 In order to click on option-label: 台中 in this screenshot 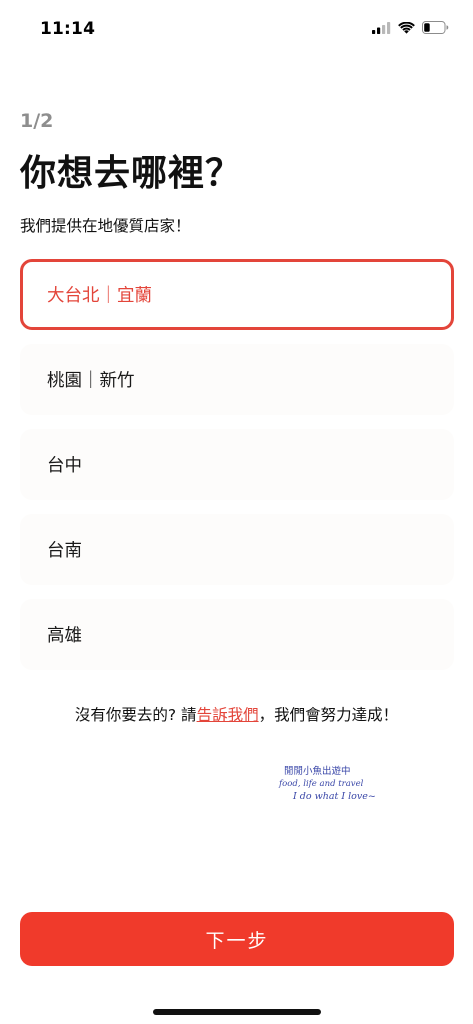, I will do `click(64, 466)`.